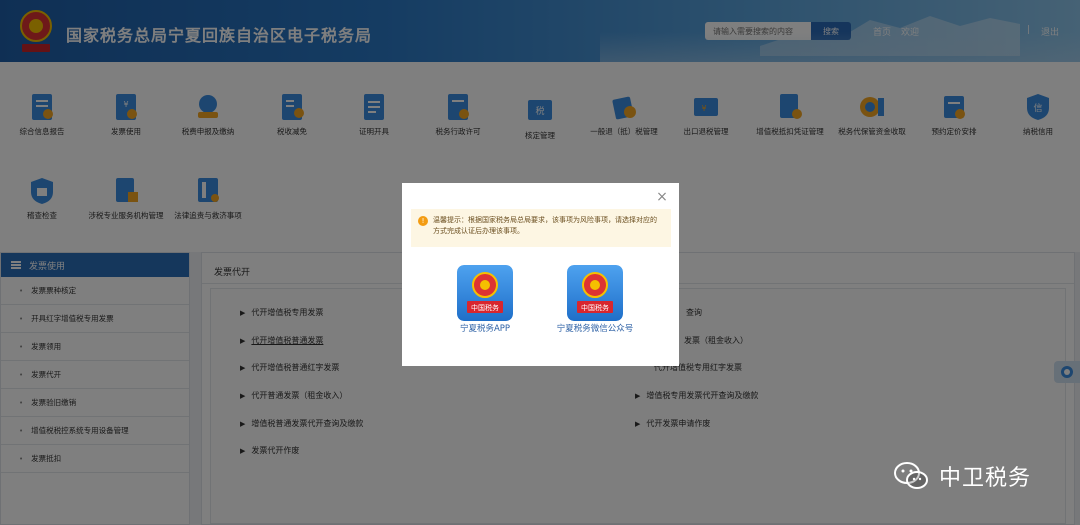 This screenshot has height=525, width=1080. What do you see at coordinates (485, 293) in the screenshot?
I see `tax-app-icon: 中国税务` at bounding box center [485, 293].